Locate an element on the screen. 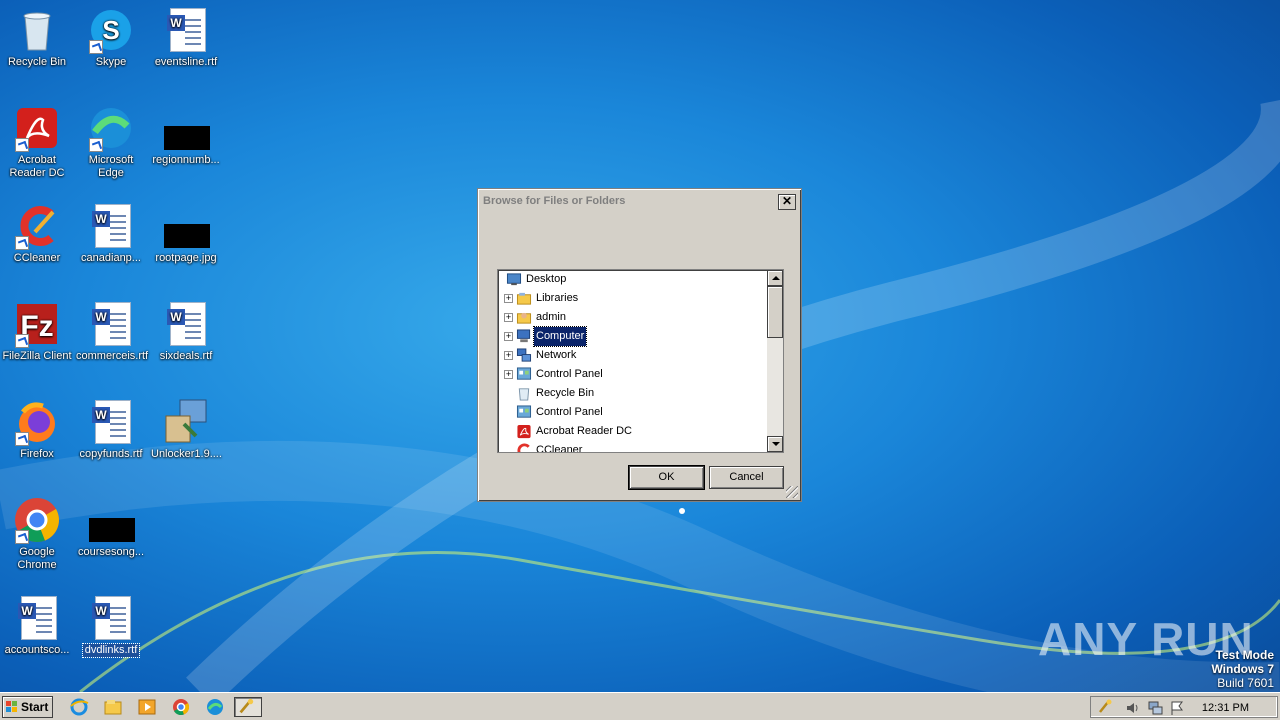  libraries-icon is located at coordinates (524, 298).